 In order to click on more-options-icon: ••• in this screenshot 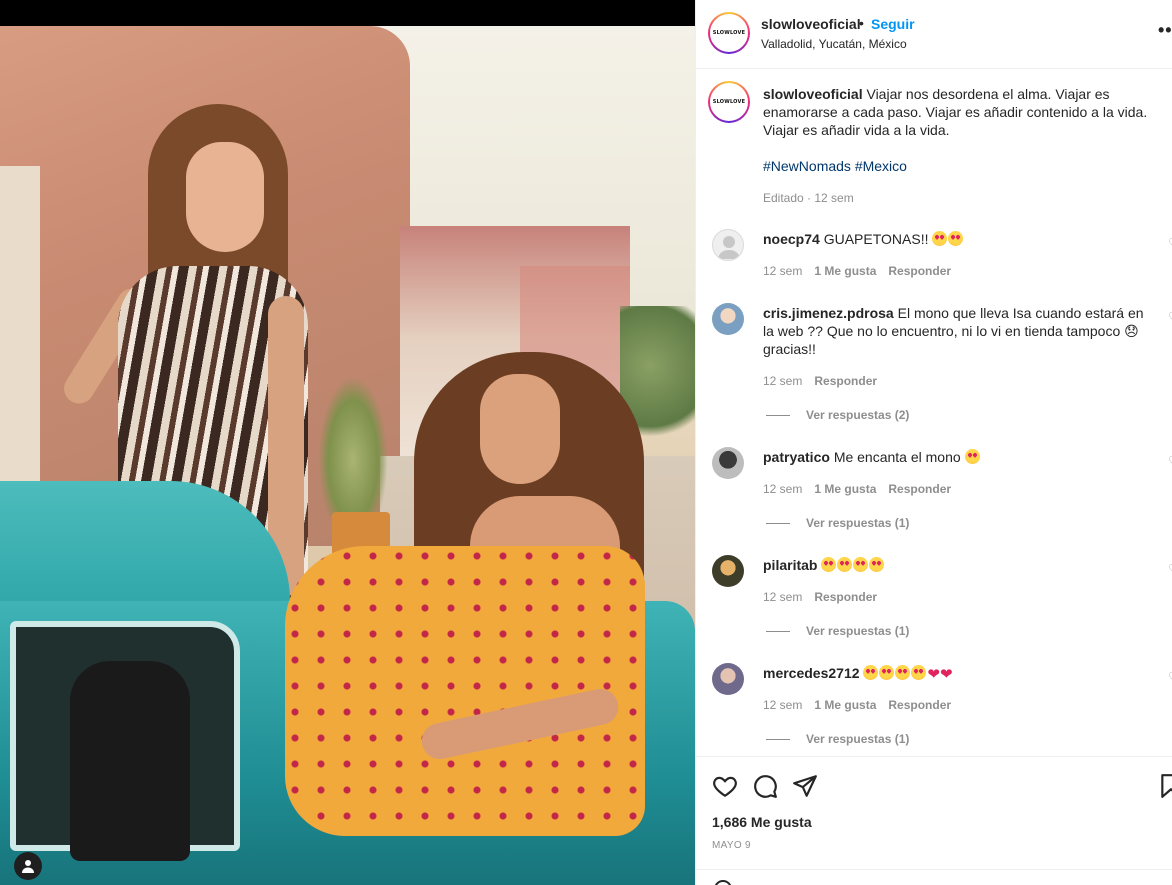, I will do `click(1165, 30)`.